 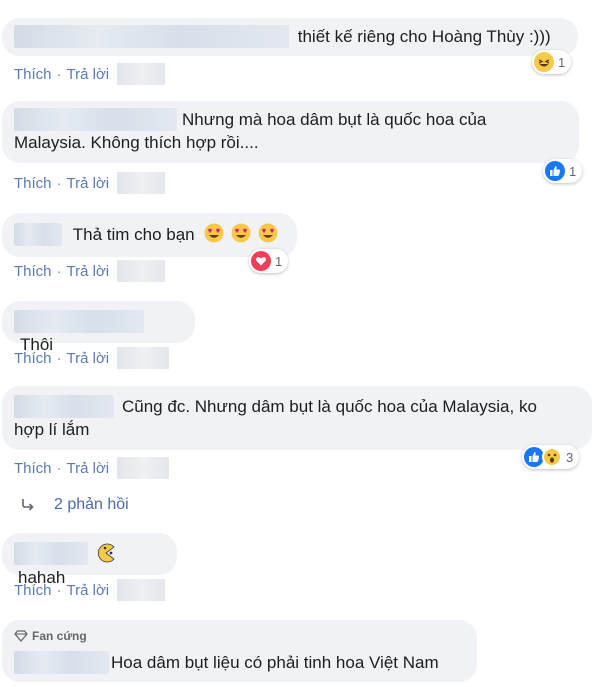 I want to click on love-icon, so click(x=261, y=261).